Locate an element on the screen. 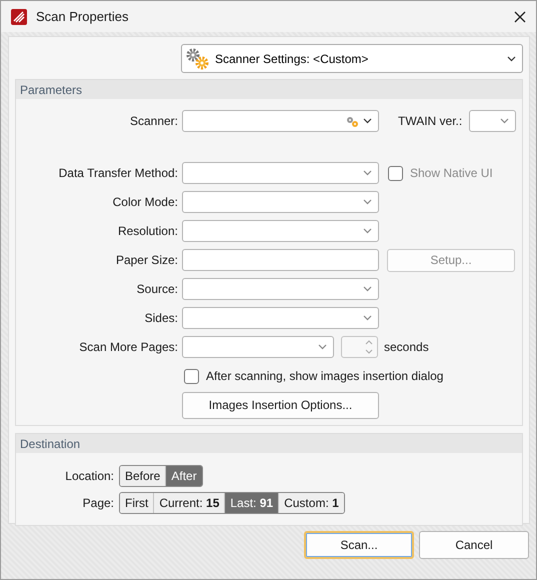 Image resolution: width=537 pixels, height=580 pixels. segment-option: After is located at coordinates (184, 476).